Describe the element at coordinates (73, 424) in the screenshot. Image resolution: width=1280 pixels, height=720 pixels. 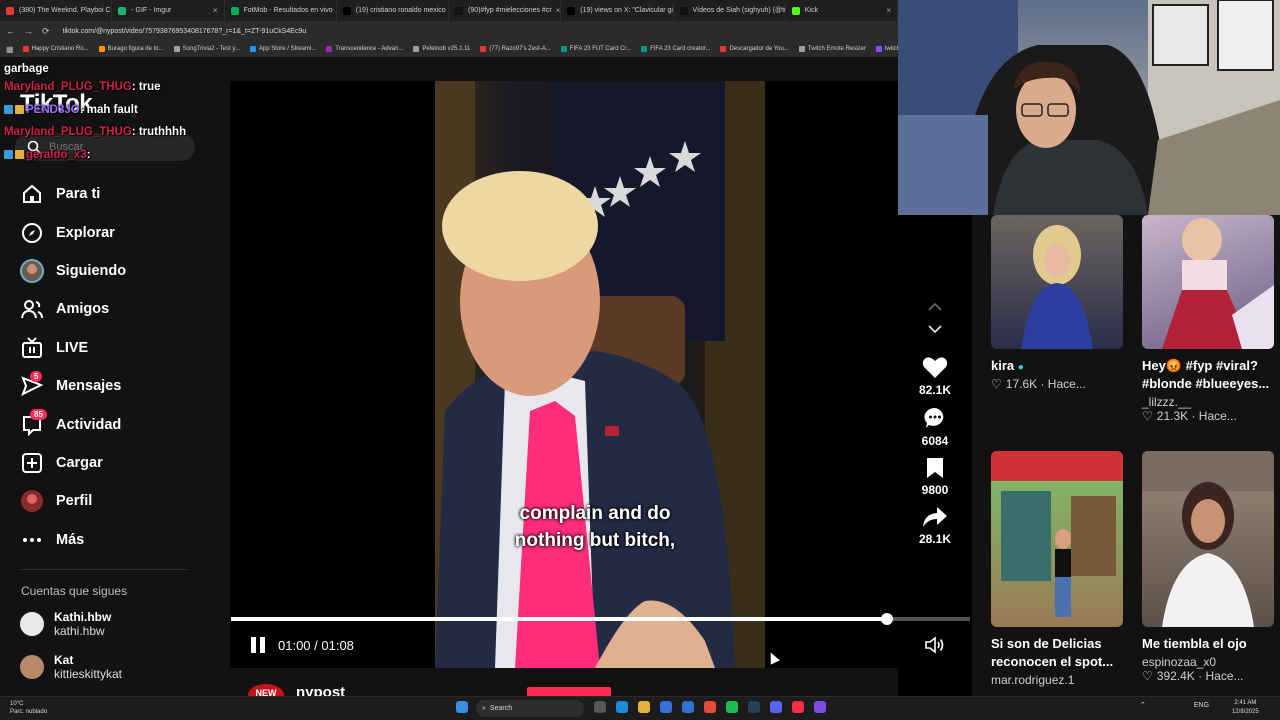
I see `sidebar-item-actividad: Actividad 85` at that location.